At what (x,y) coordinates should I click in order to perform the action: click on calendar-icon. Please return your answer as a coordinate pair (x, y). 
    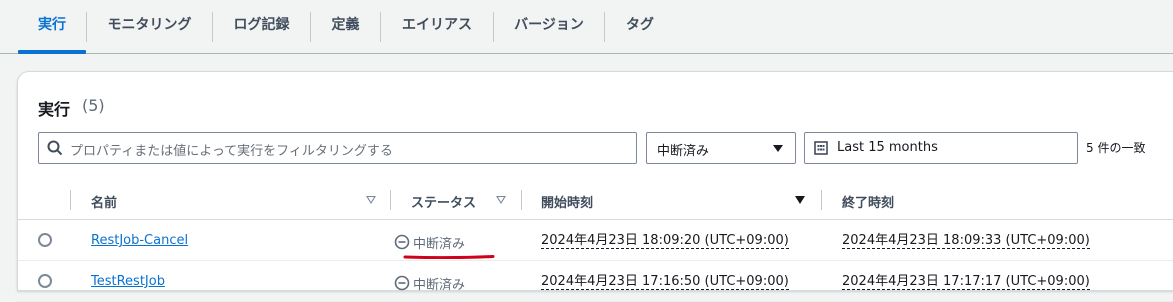
    Looking at the image, I should click on (821, 148).